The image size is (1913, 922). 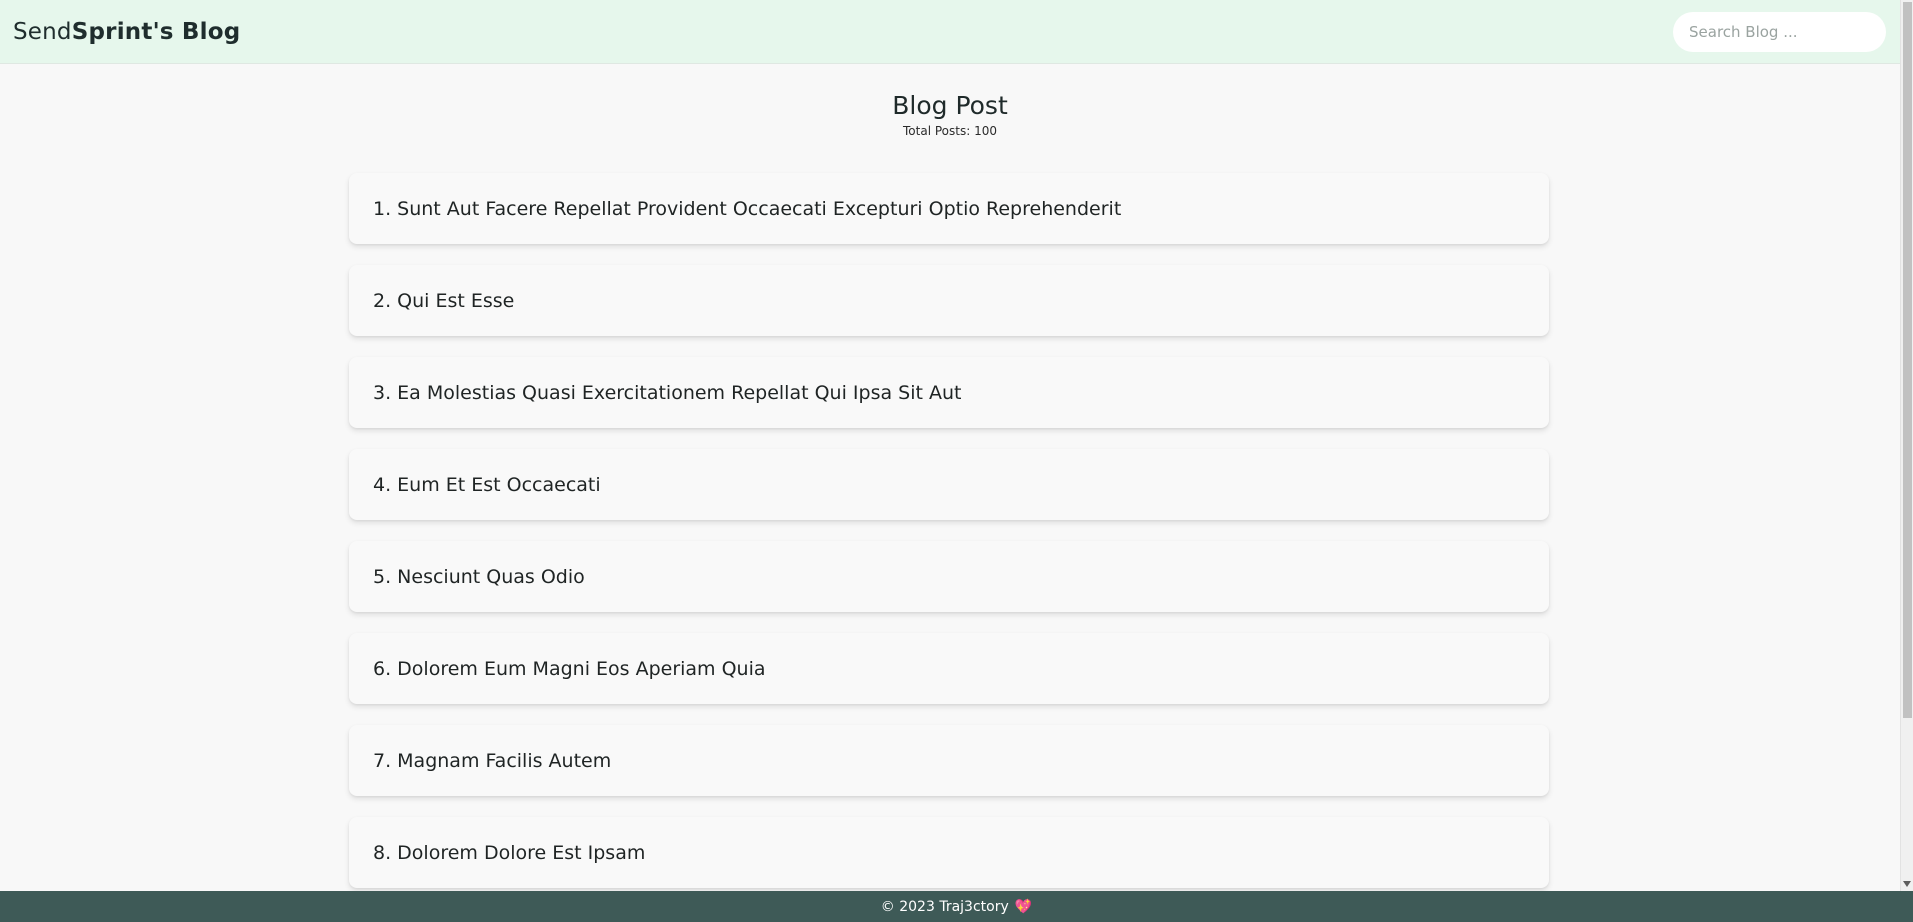 I want to click on search-input, so click(x=1779, y=31).